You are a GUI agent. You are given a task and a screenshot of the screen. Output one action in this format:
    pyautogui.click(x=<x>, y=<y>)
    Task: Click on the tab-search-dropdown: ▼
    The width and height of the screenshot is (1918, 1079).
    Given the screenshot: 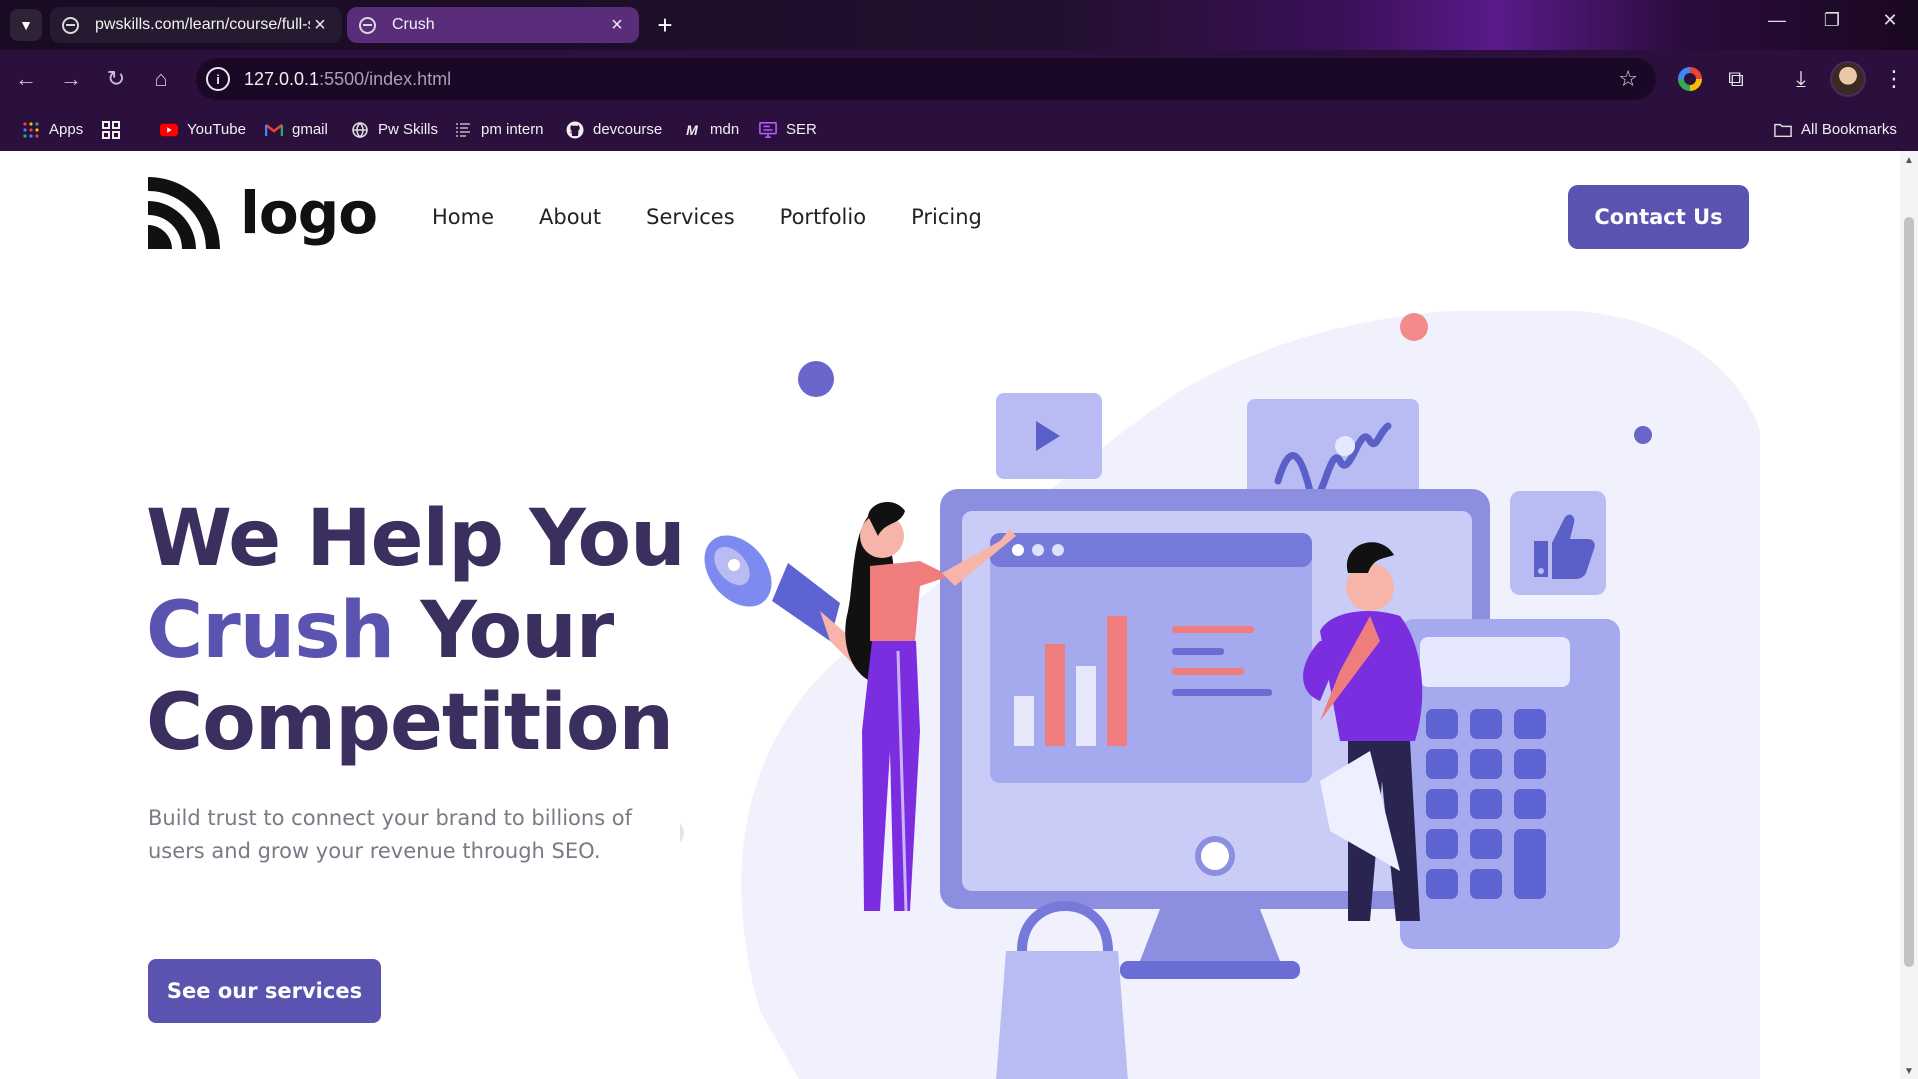 What is the action you would take?
    pyautogui.click(x=26, y=25)
    